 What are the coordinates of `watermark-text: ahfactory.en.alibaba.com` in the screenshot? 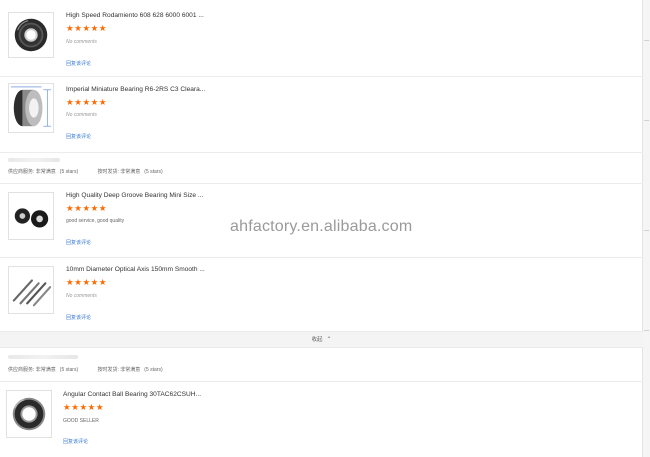 It's located at (321, 226).